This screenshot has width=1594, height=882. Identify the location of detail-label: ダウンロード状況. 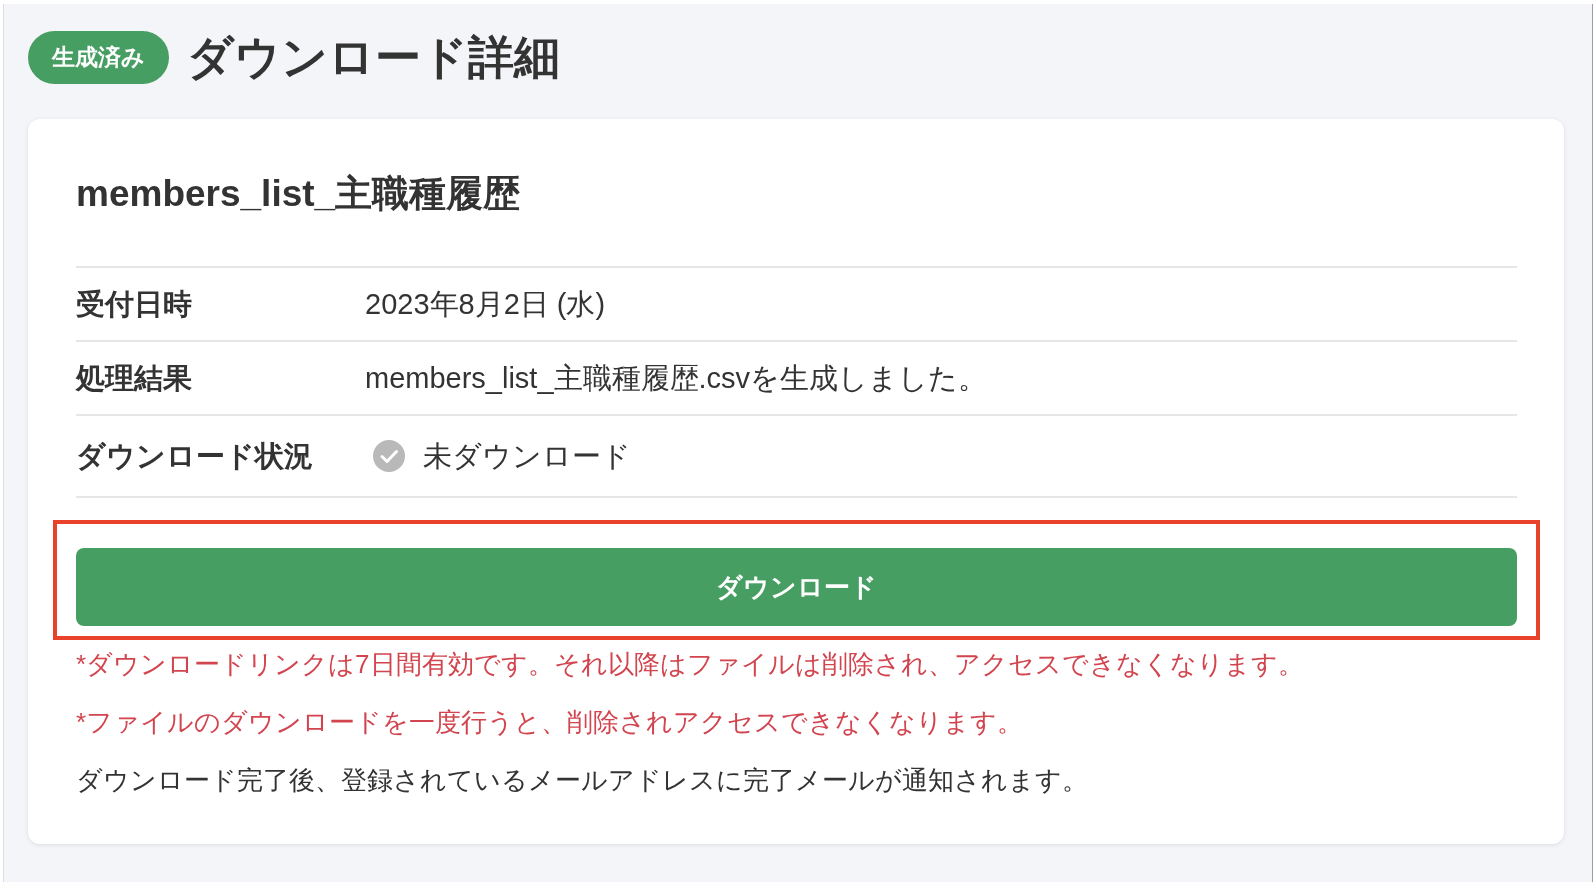
(195, 456).